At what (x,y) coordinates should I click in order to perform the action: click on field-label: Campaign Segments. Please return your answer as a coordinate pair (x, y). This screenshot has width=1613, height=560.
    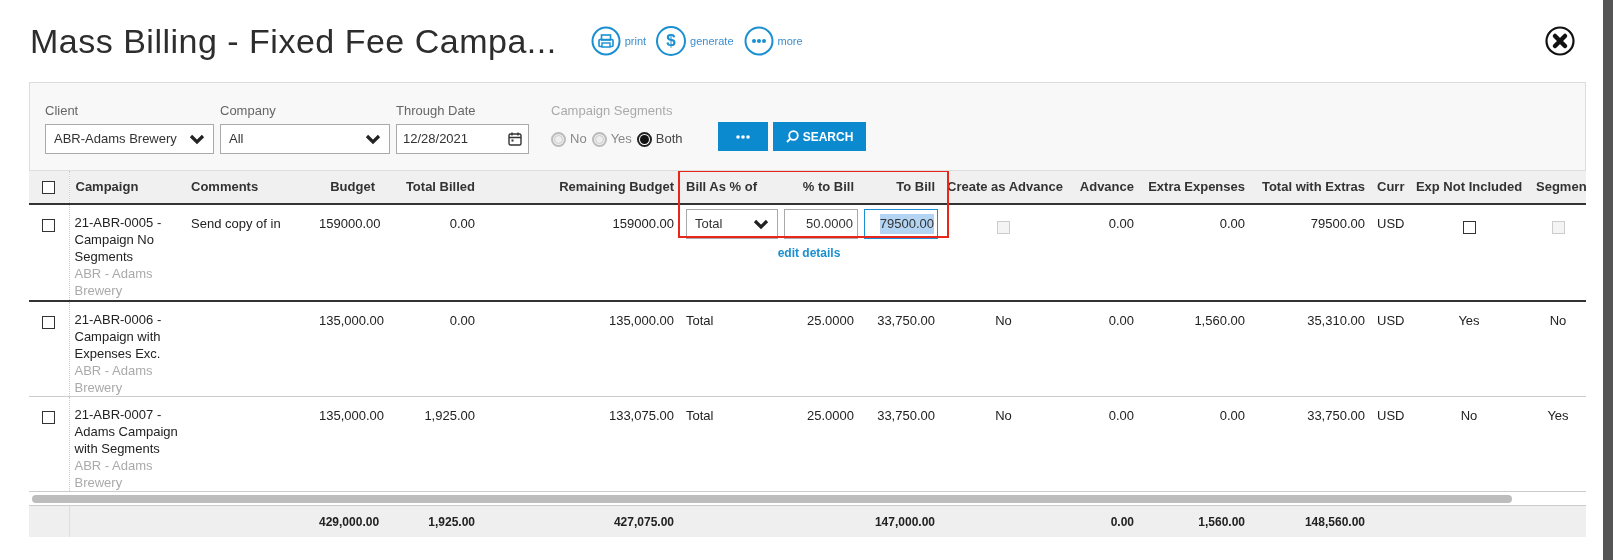
    Looking at the image, I should click on (612, 111).